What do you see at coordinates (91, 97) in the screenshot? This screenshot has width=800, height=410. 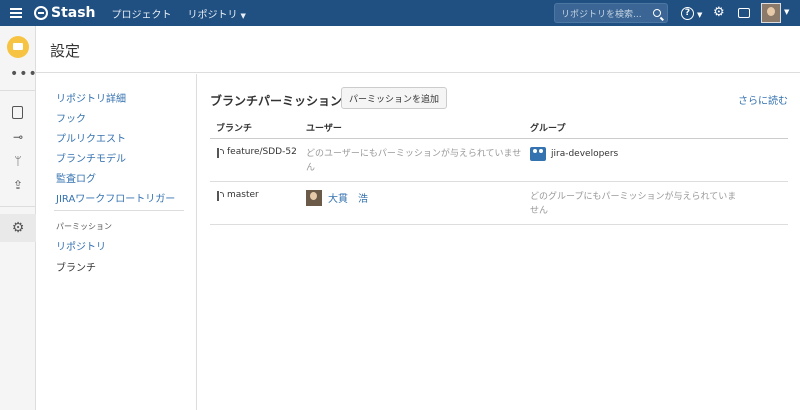 I see `settings-link-repository-details: リポジトリ詳細` at bounding box center [91, 97].